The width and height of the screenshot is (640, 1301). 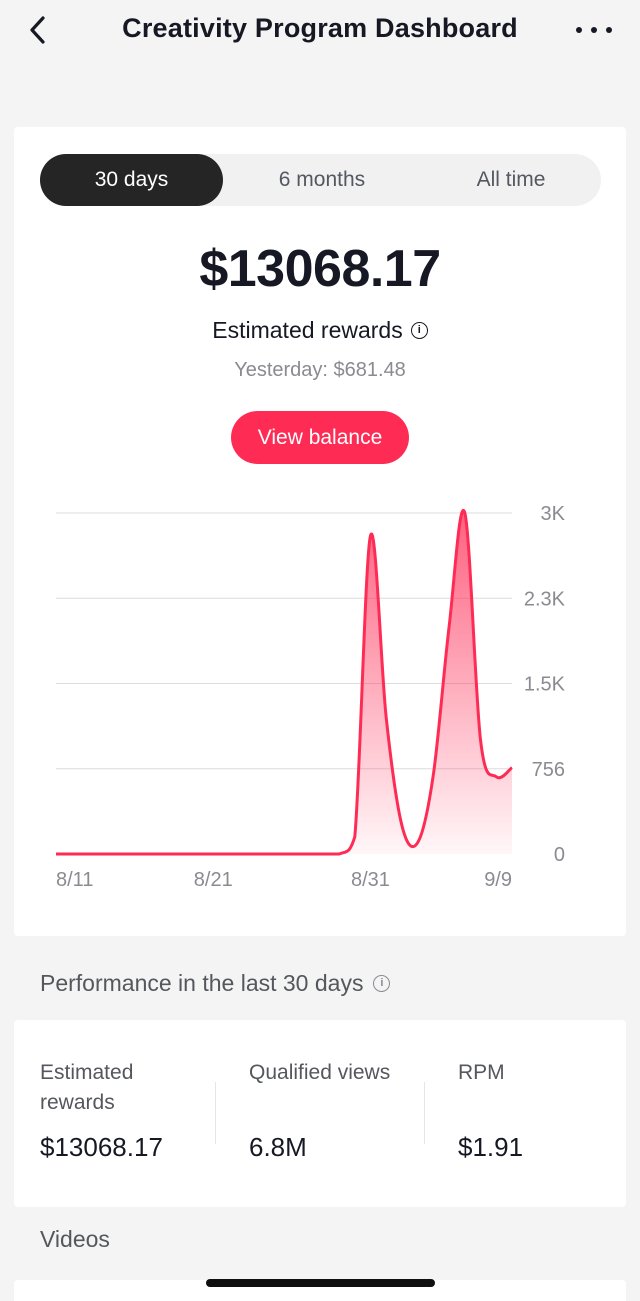 I want to click on videos-section-title: Videos, so click(x=75, y=1239).